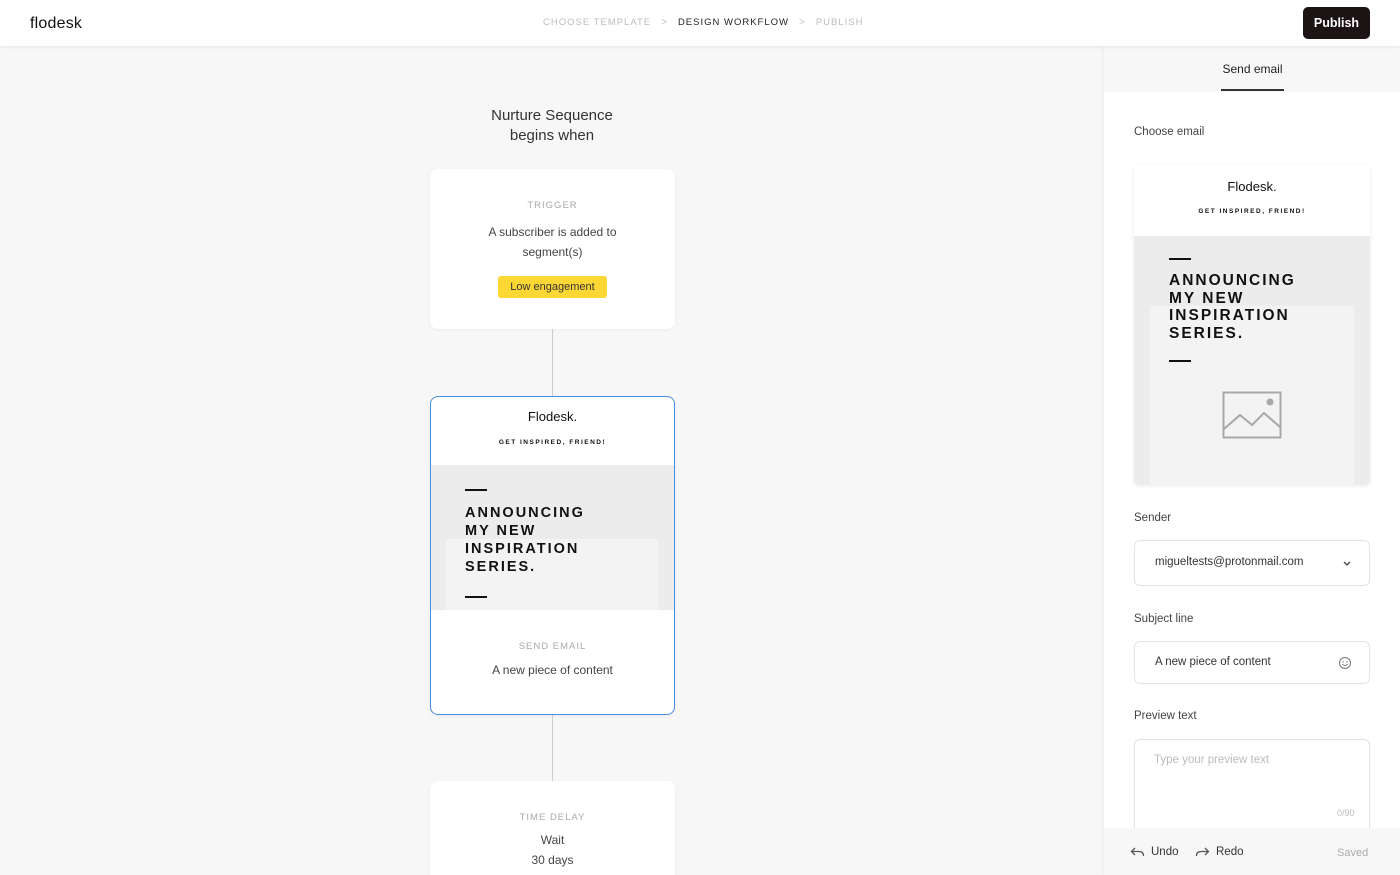 This screenshot has height=875, width=1400. Describe the element at coordinates (552, 252) in the screenshot. I see `trigger-text-line2: segment(s)` at that location.